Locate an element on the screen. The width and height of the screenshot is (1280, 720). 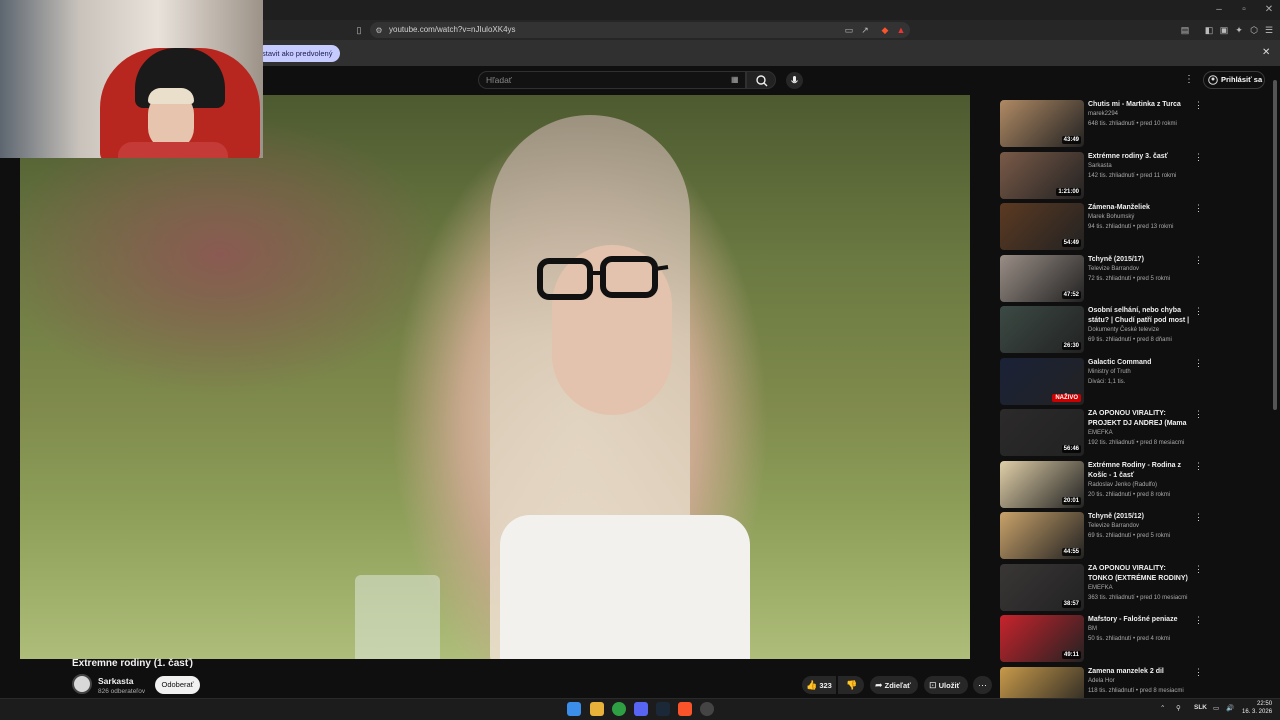
menu-icon: ☰ is located at coordinates (1269, 30).